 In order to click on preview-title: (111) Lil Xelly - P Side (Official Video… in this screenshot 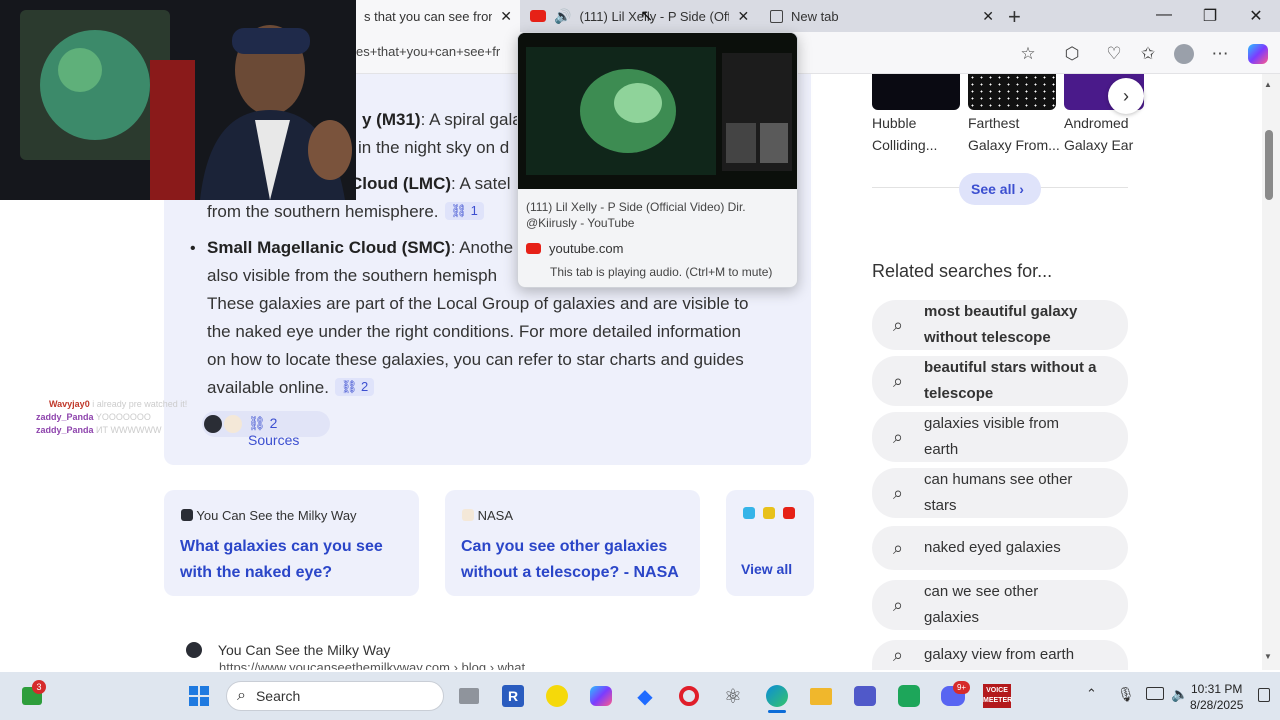, I will do `click(636, 215)`.